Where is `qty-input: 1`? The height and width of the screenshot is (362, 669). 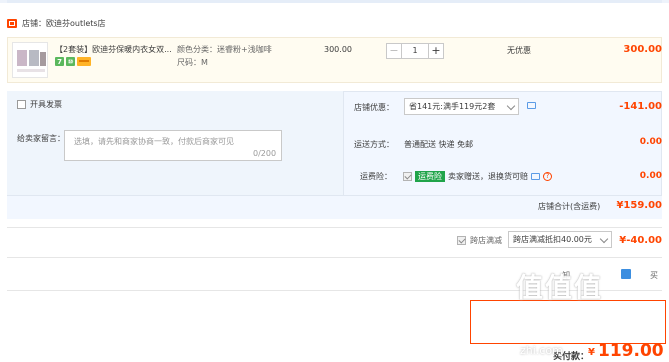
qty-input: 1 is located at coordinates (415, 51).